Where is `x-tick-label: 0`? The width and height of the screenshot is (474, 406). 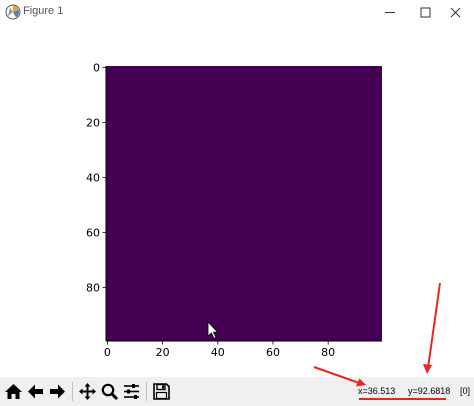 x-tick-label: 0 is located at coordinates (107, 352).